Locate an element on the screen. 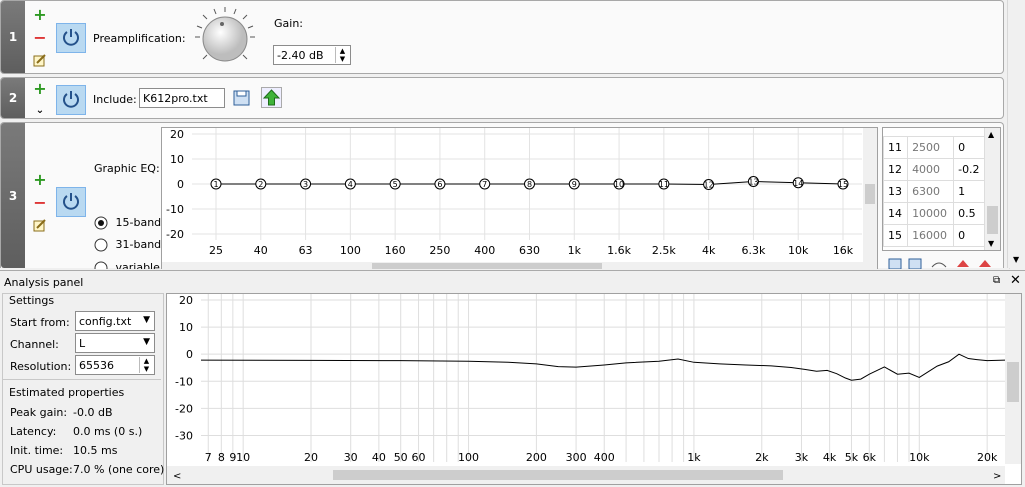 This screenshot has height=487, width=1025. filter-row-2: 2 + ⌄ Include: K612pro.txt is located at coordinates (502, 98).